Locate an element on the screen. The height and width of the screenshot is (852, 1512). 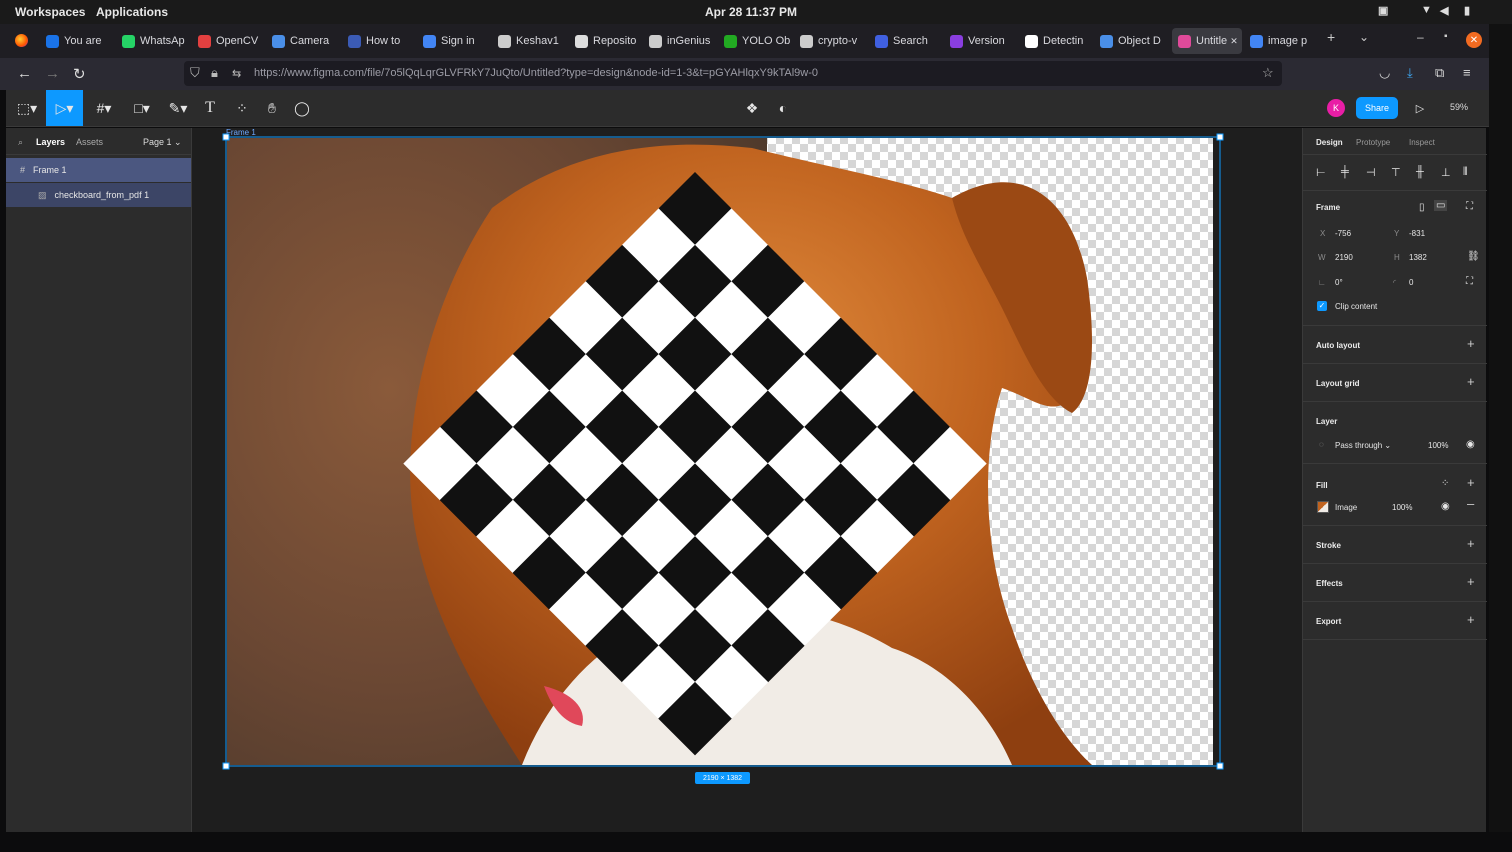
shape-tool-icon: □▾ is located at coordinates (142, 108).